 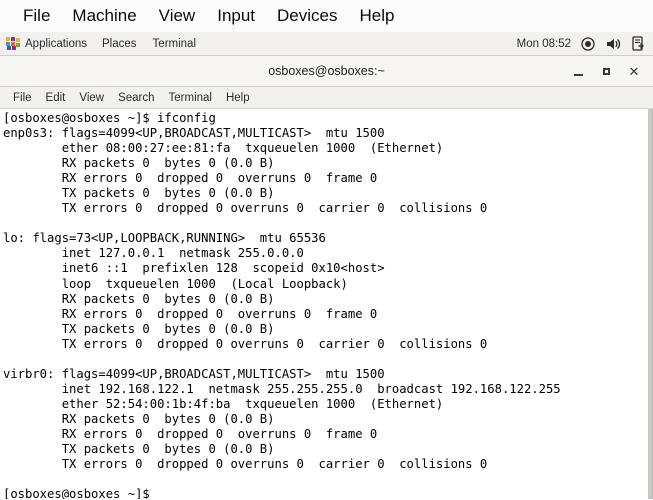 What do you see at coordinates (578, 75) in the screenshot?
I see `minimize-icon` at bounding box center [578, 75].